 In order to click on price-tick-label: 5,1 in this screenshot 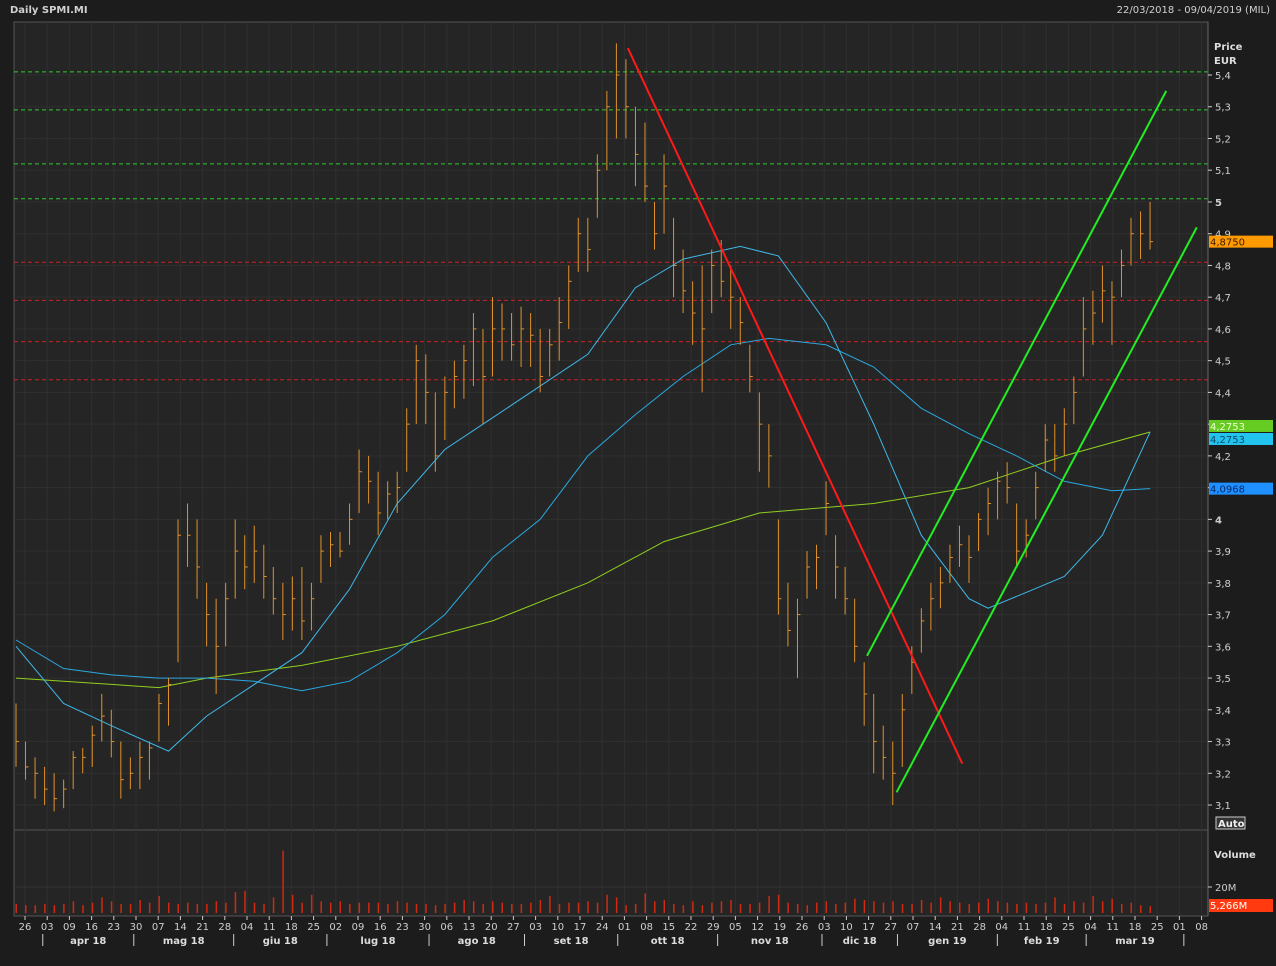, I will do `click(1223, 171)`.